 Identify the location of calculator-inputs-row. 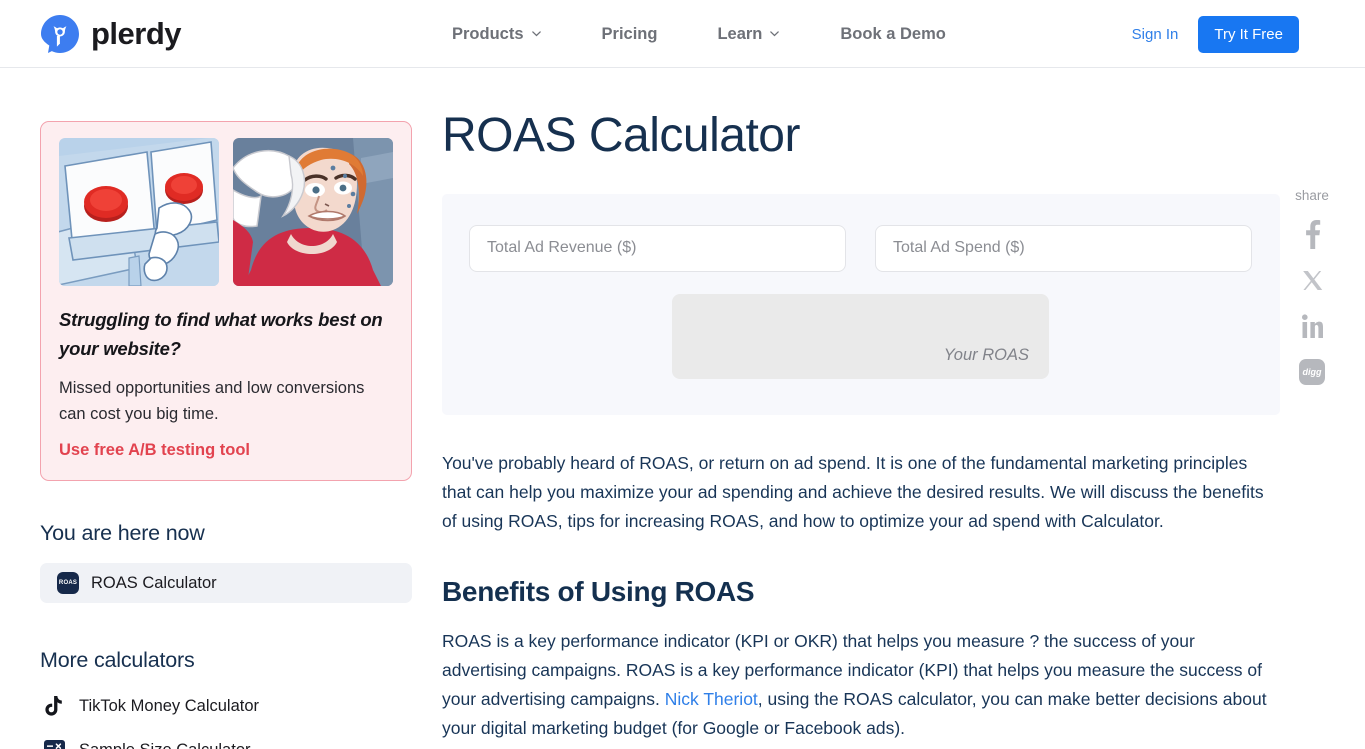
(860, 248).